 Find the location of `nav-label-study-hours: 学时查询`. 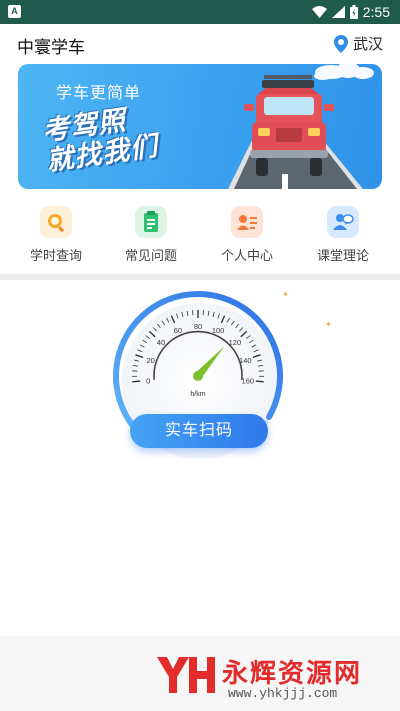

nav-label-study-hours: 学时查询 is located at coordinates (55, 255).